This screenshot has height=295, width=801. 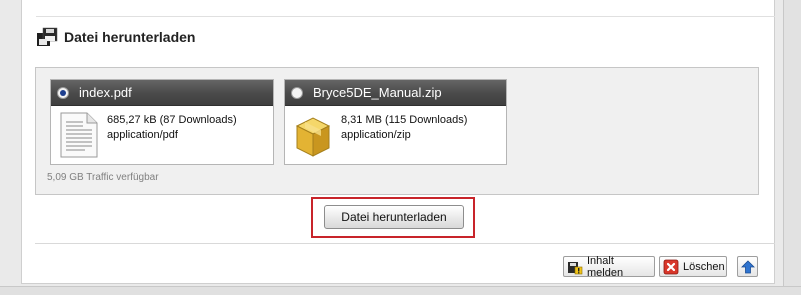 What do you see at coordinates (404, 128) in the screenshot?
I see `file-meta: 8,31 MB (115 Downloads) application/zip` at bounding box center [404, 128].